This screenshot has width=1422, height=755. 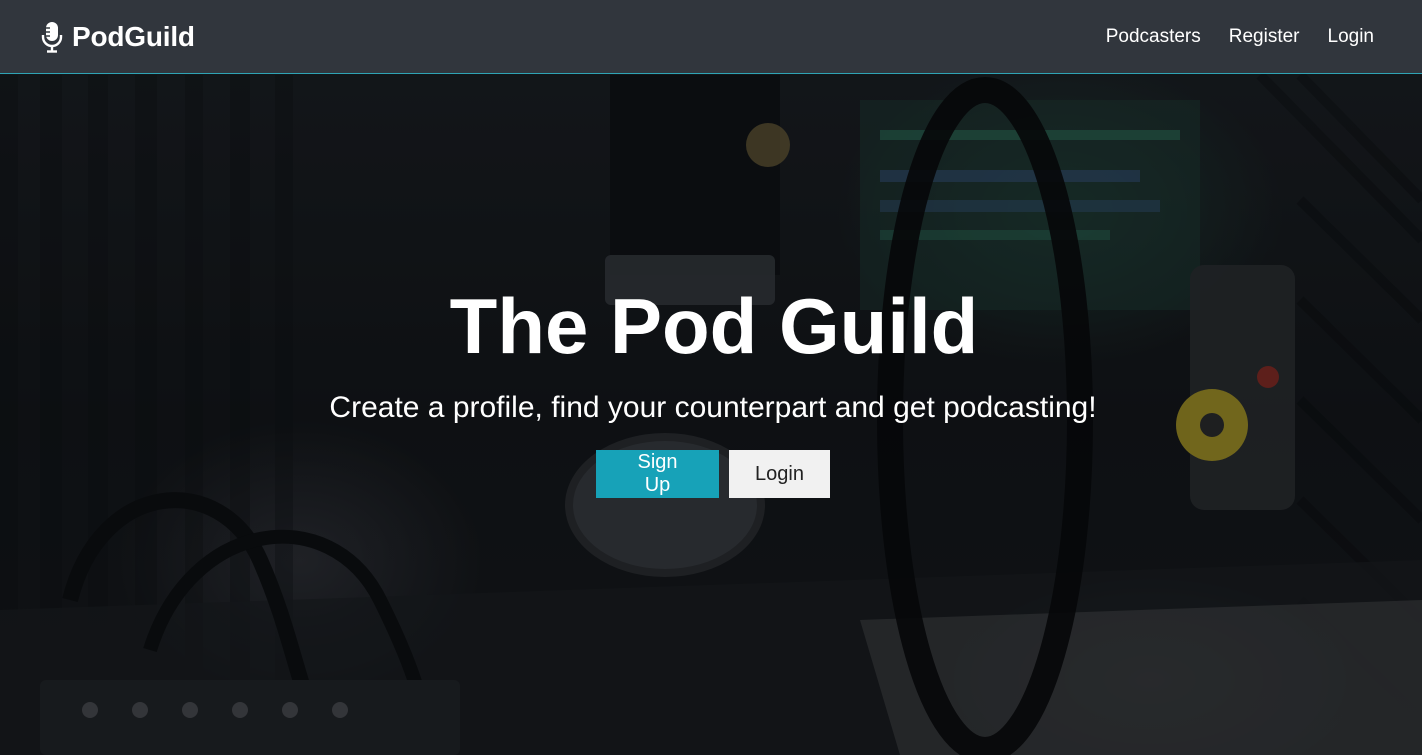 What do you see at coordinates (133, 36) in the screenshot?
I see `brand-name: PodGuild` at bounding box center [133, 36].